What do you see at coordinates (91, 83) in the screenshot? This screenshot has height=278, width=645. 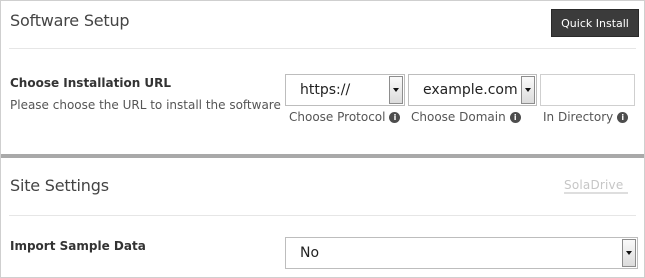 I see `installation-url-label: Choose Installation URL` at bounding box center [91, 83].